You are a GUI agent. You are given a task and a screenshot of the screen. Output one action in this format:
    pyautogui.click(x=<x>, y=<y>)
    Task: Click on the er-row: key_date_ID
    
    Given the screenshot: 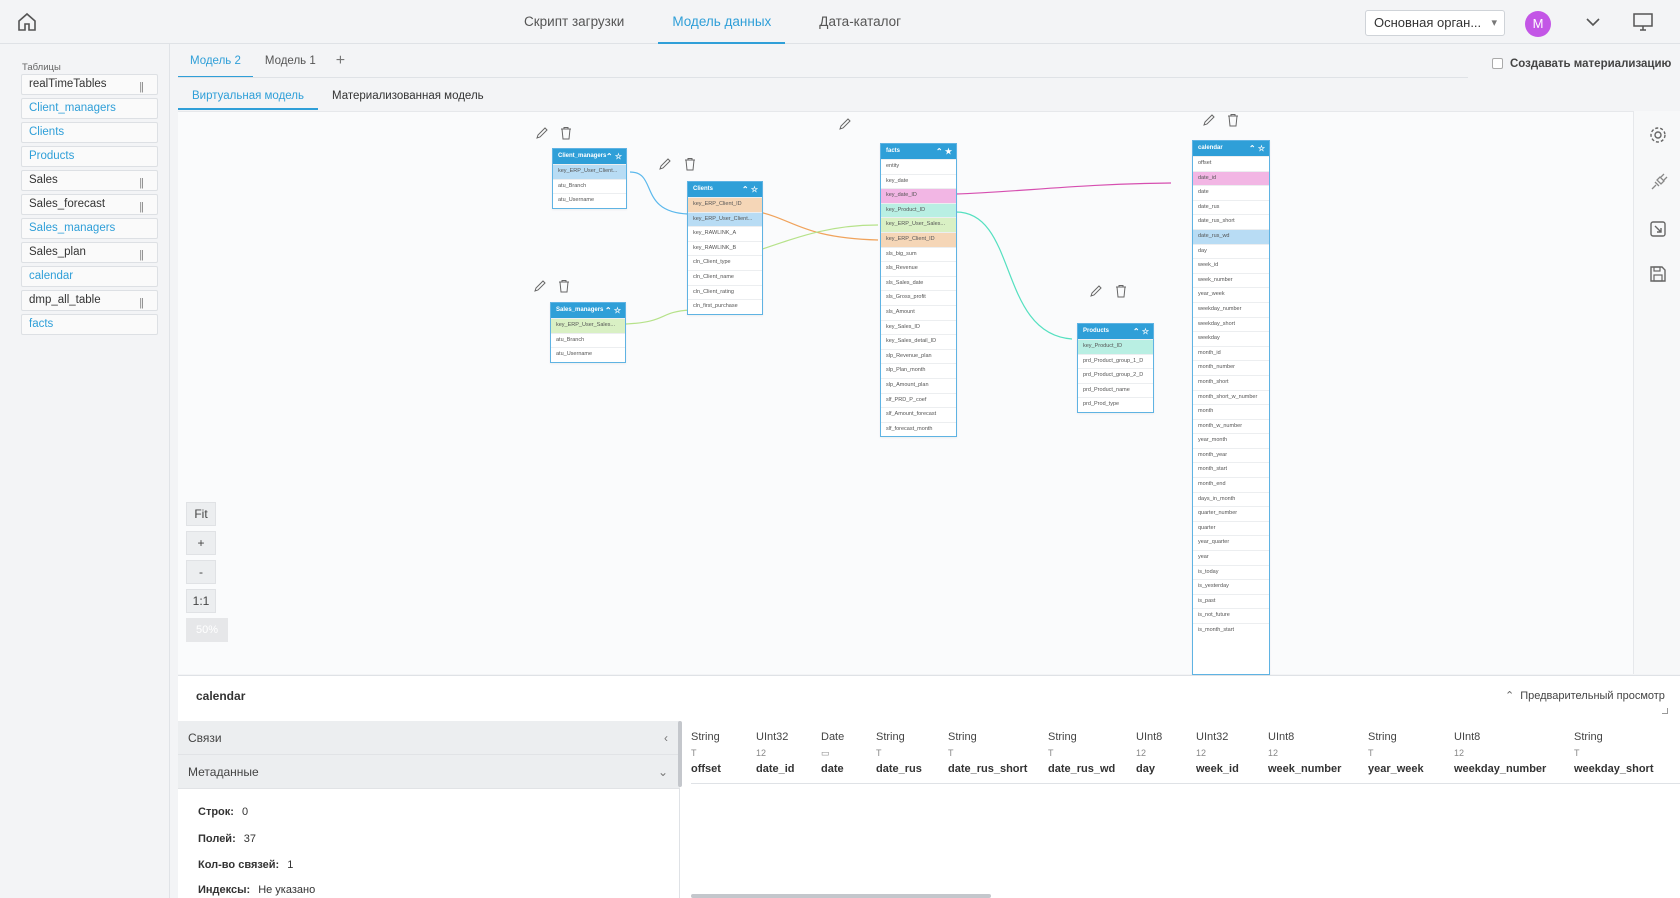 What is the action you would take?
    pyautogui.click(x=918, y=195)
    